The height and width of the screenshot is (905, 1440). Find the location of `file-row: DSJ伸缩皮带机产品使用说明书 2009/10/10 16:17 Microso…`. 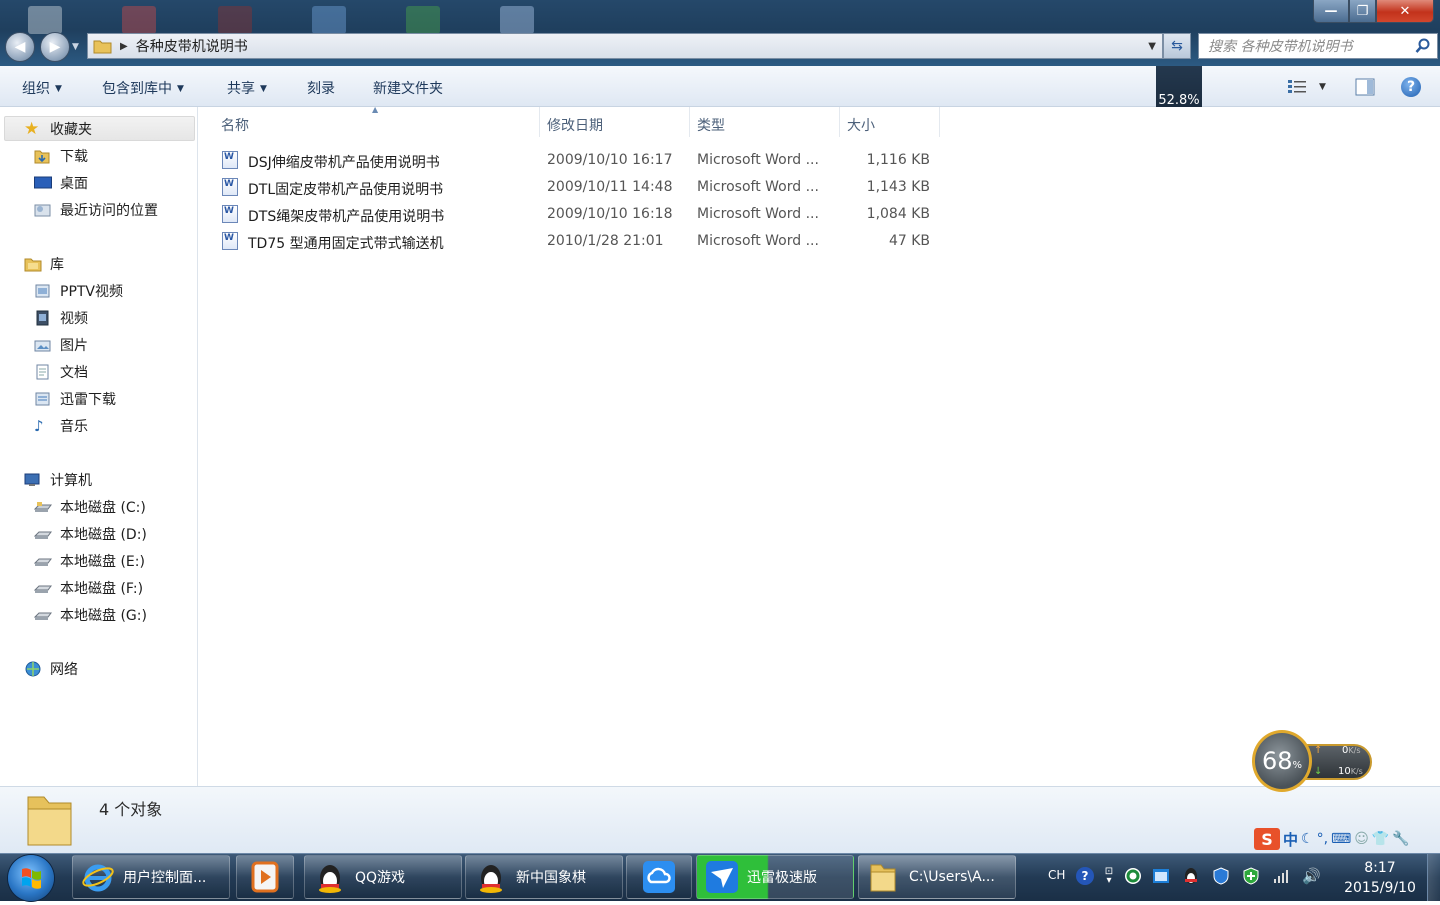

file-row: DSJ伸缩皮带机产品使用说明书 2009/10/10 16:17 Microso… is located at coordinates (580, 161).